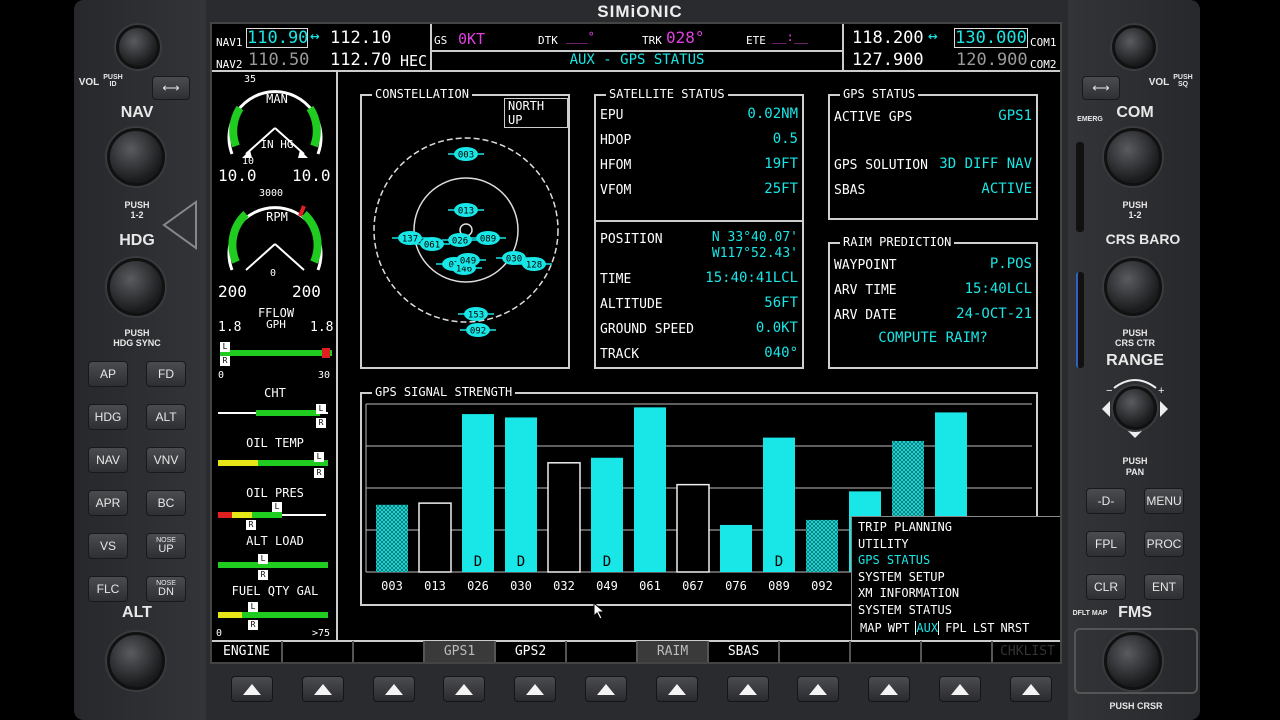  What do you see at coordinates (166, 374) in the screenshot?
I see `fd-button: FD` at bounding box center [166, 374].